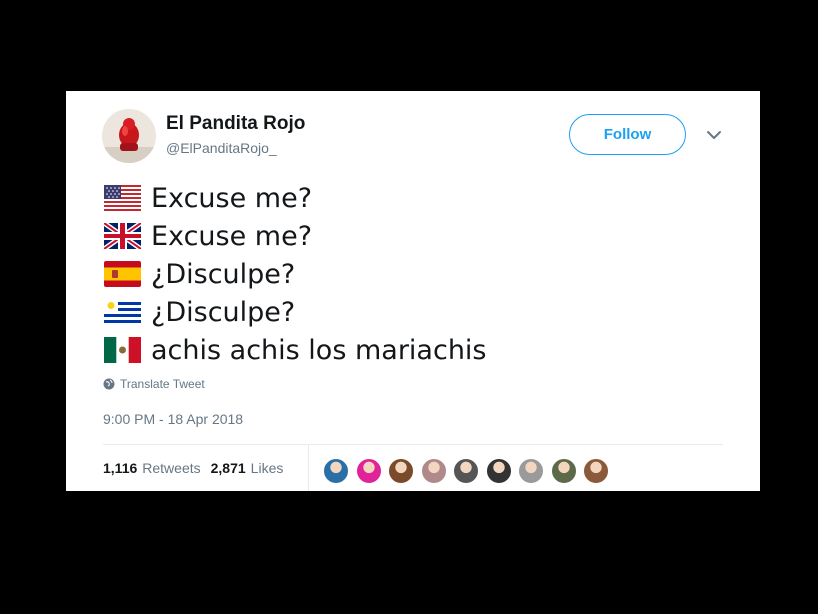 The height and width of the screenshot is (614, 818). What do you see at coordinates (627, 134) in the screenshot?
I see `follow-button: Follow` at bounding box center [627, 134].